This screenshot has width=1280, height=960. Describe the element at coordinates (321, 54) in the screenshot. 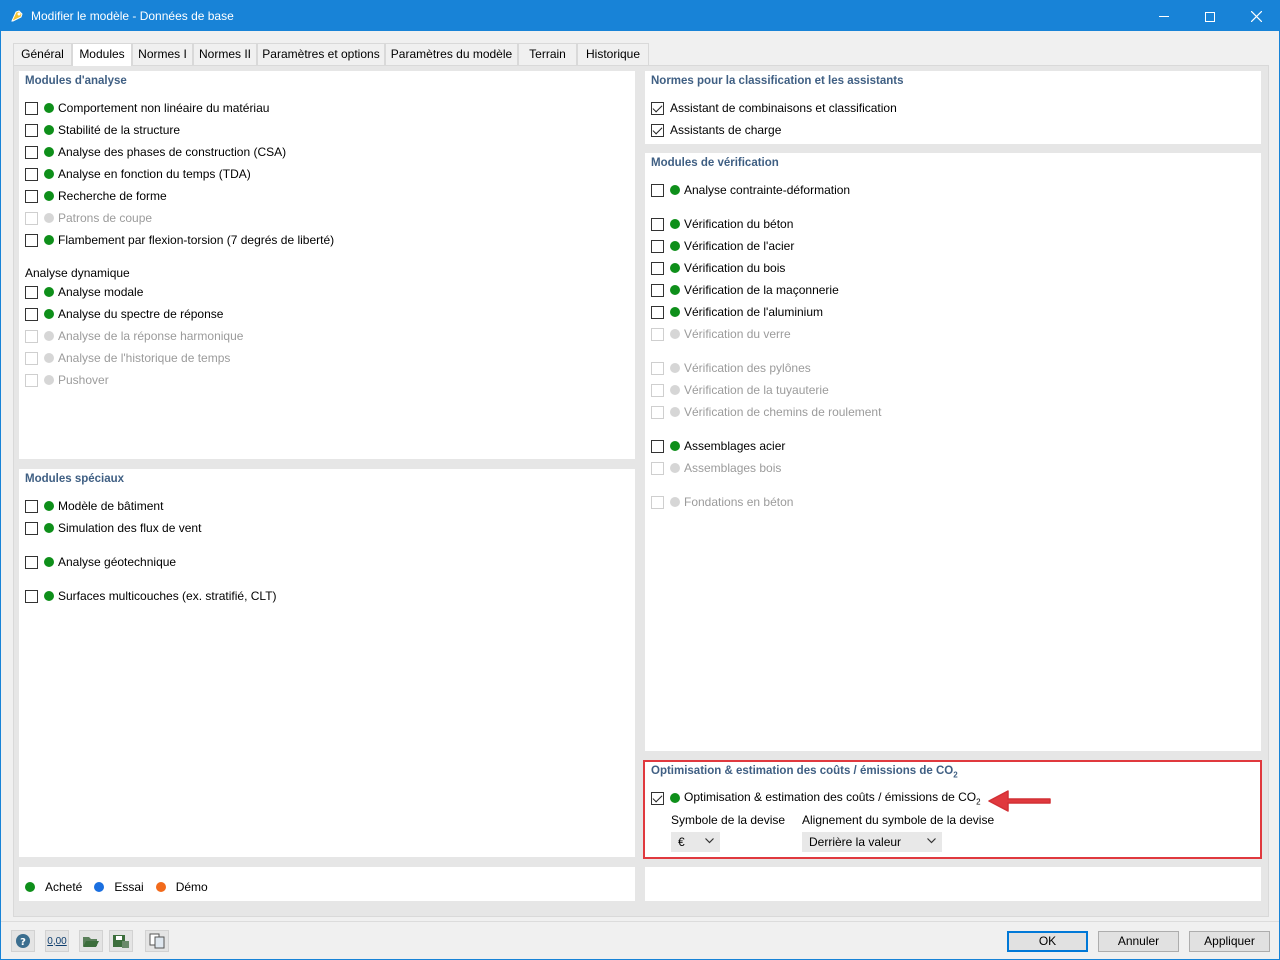

I see `tab-parametres-options: Paramètres et options` at that location.